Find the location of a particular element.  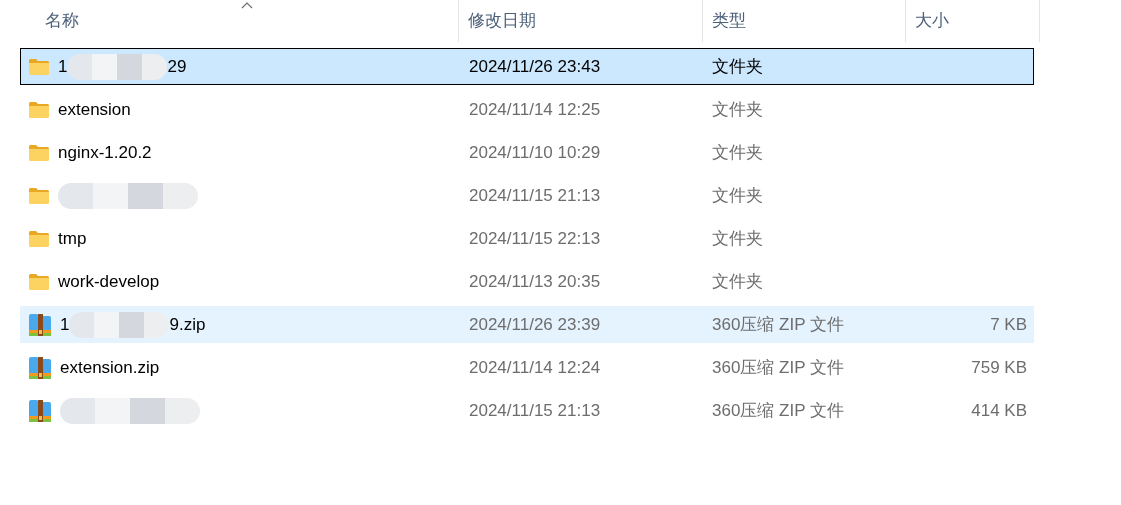

file-name: tmp is located at coordinates (72, 238).